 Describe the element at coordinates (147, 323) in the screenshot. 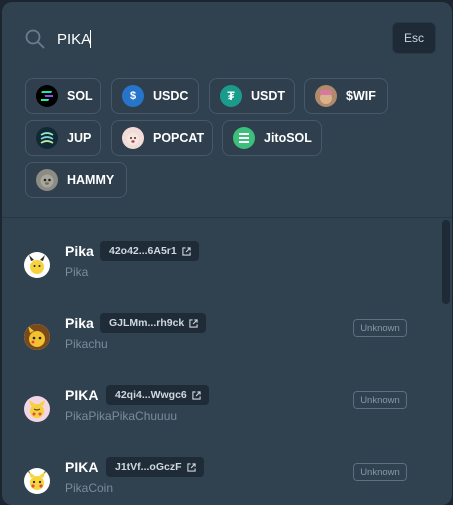

I see `token-address: GJLMm...rh9ck` at that location.